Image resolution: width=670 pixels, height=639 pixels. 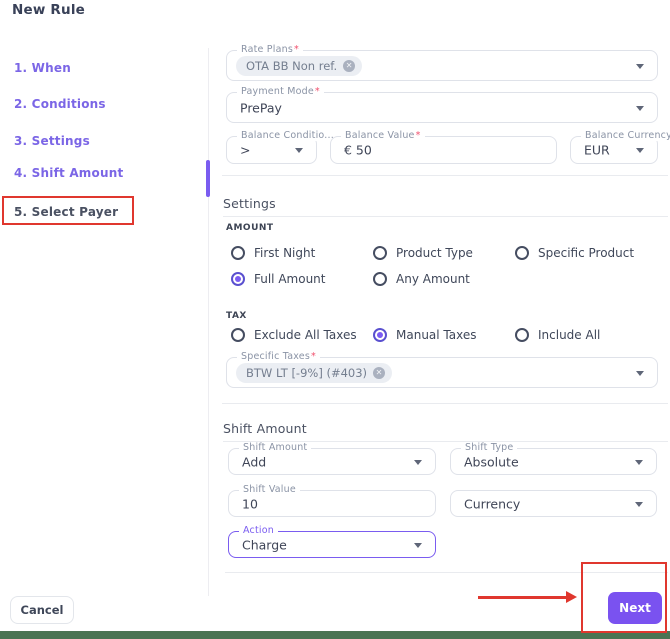 What do you see at coordinates (332, 458) in the screenshot?
I see `shift-amount-select: Shift Amount Add` at bounding box center [332, 458].